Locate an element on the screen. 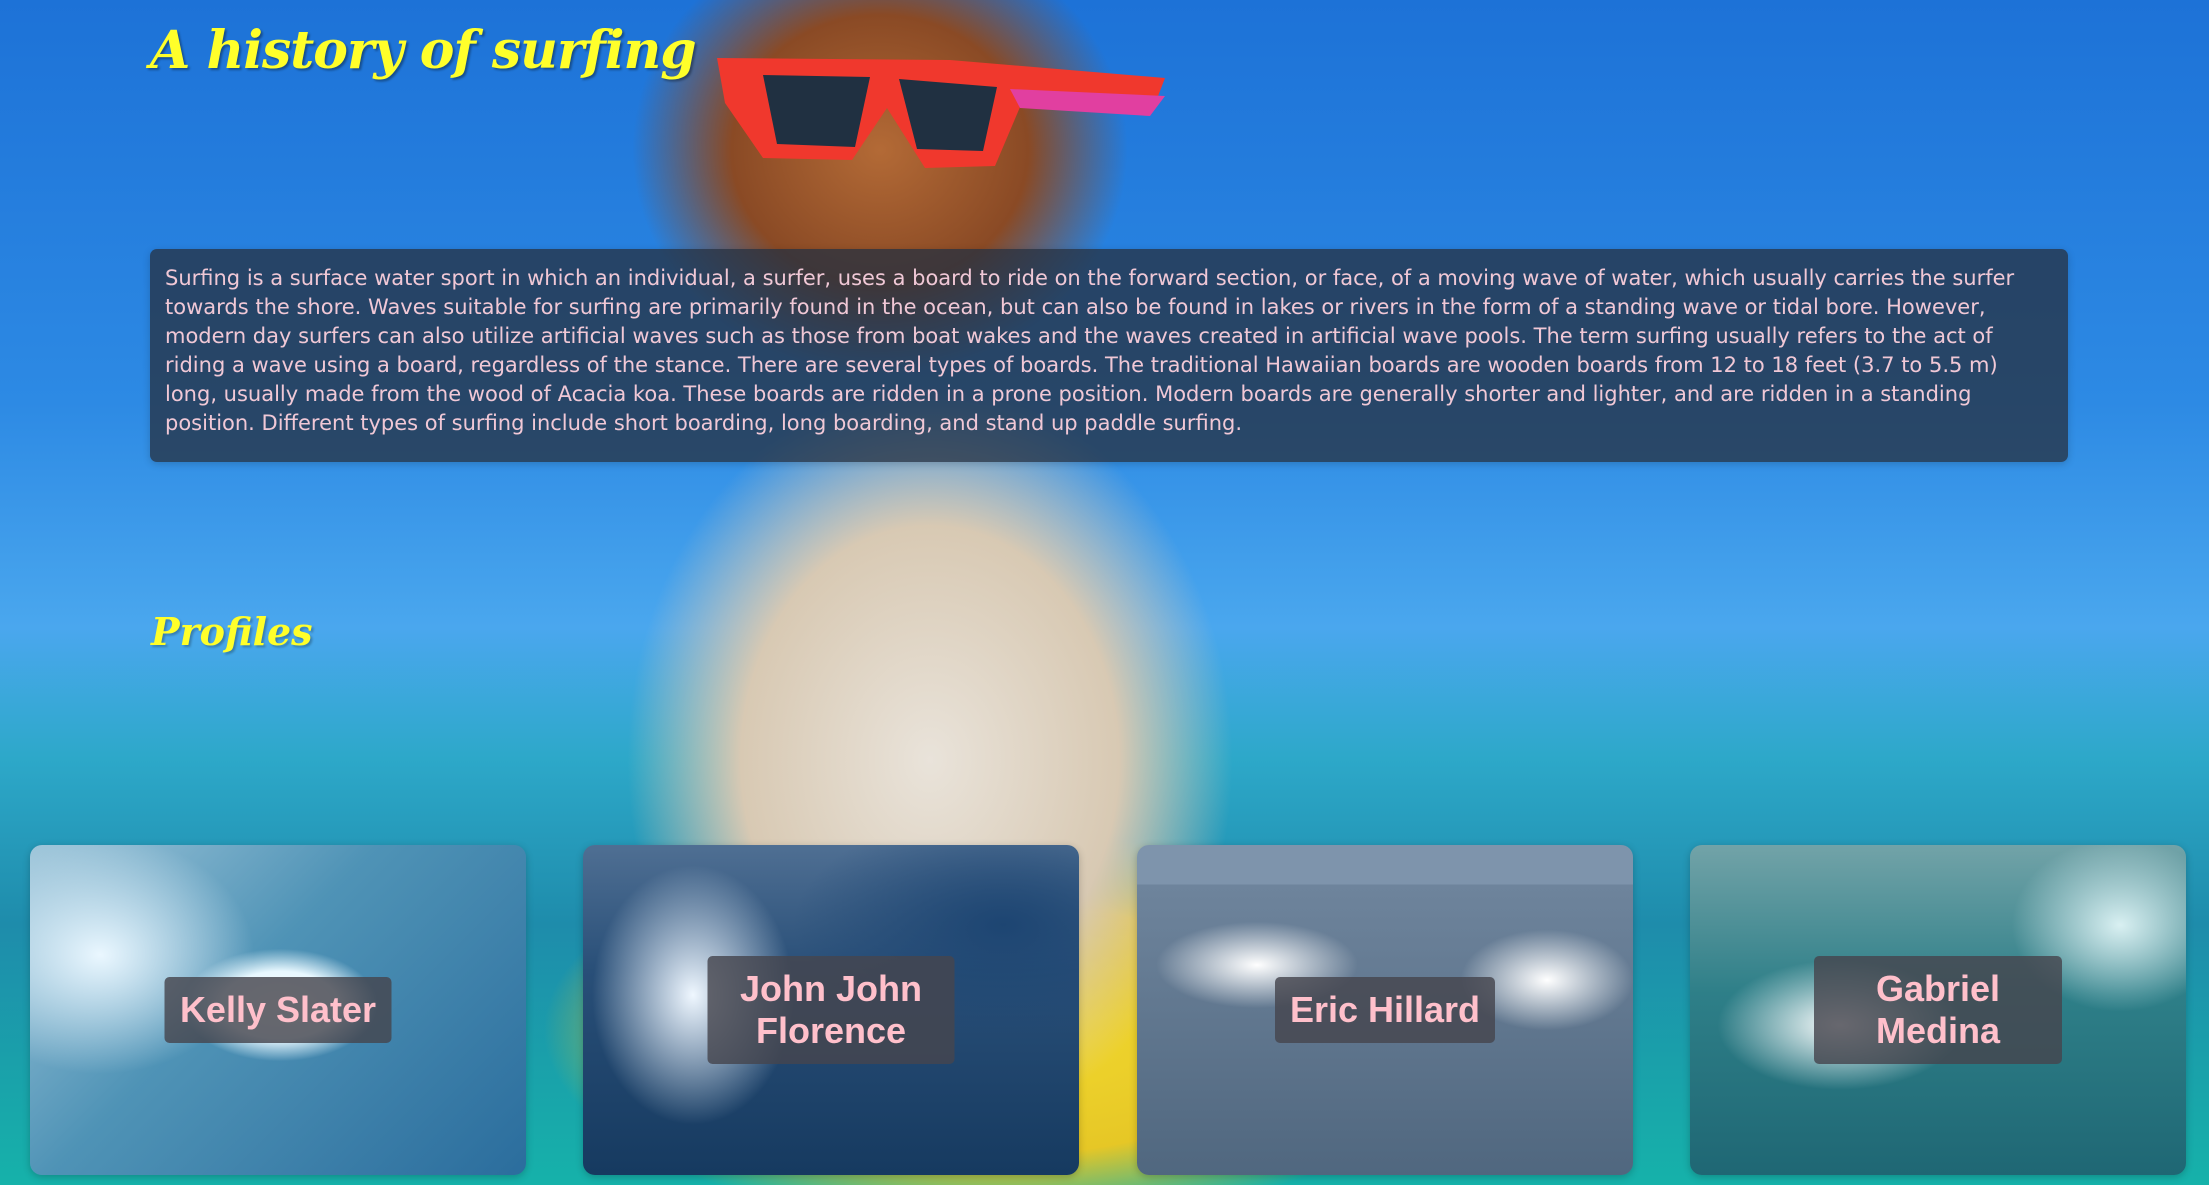  profiles-title: Profiles is located at coordinates (232, 631).